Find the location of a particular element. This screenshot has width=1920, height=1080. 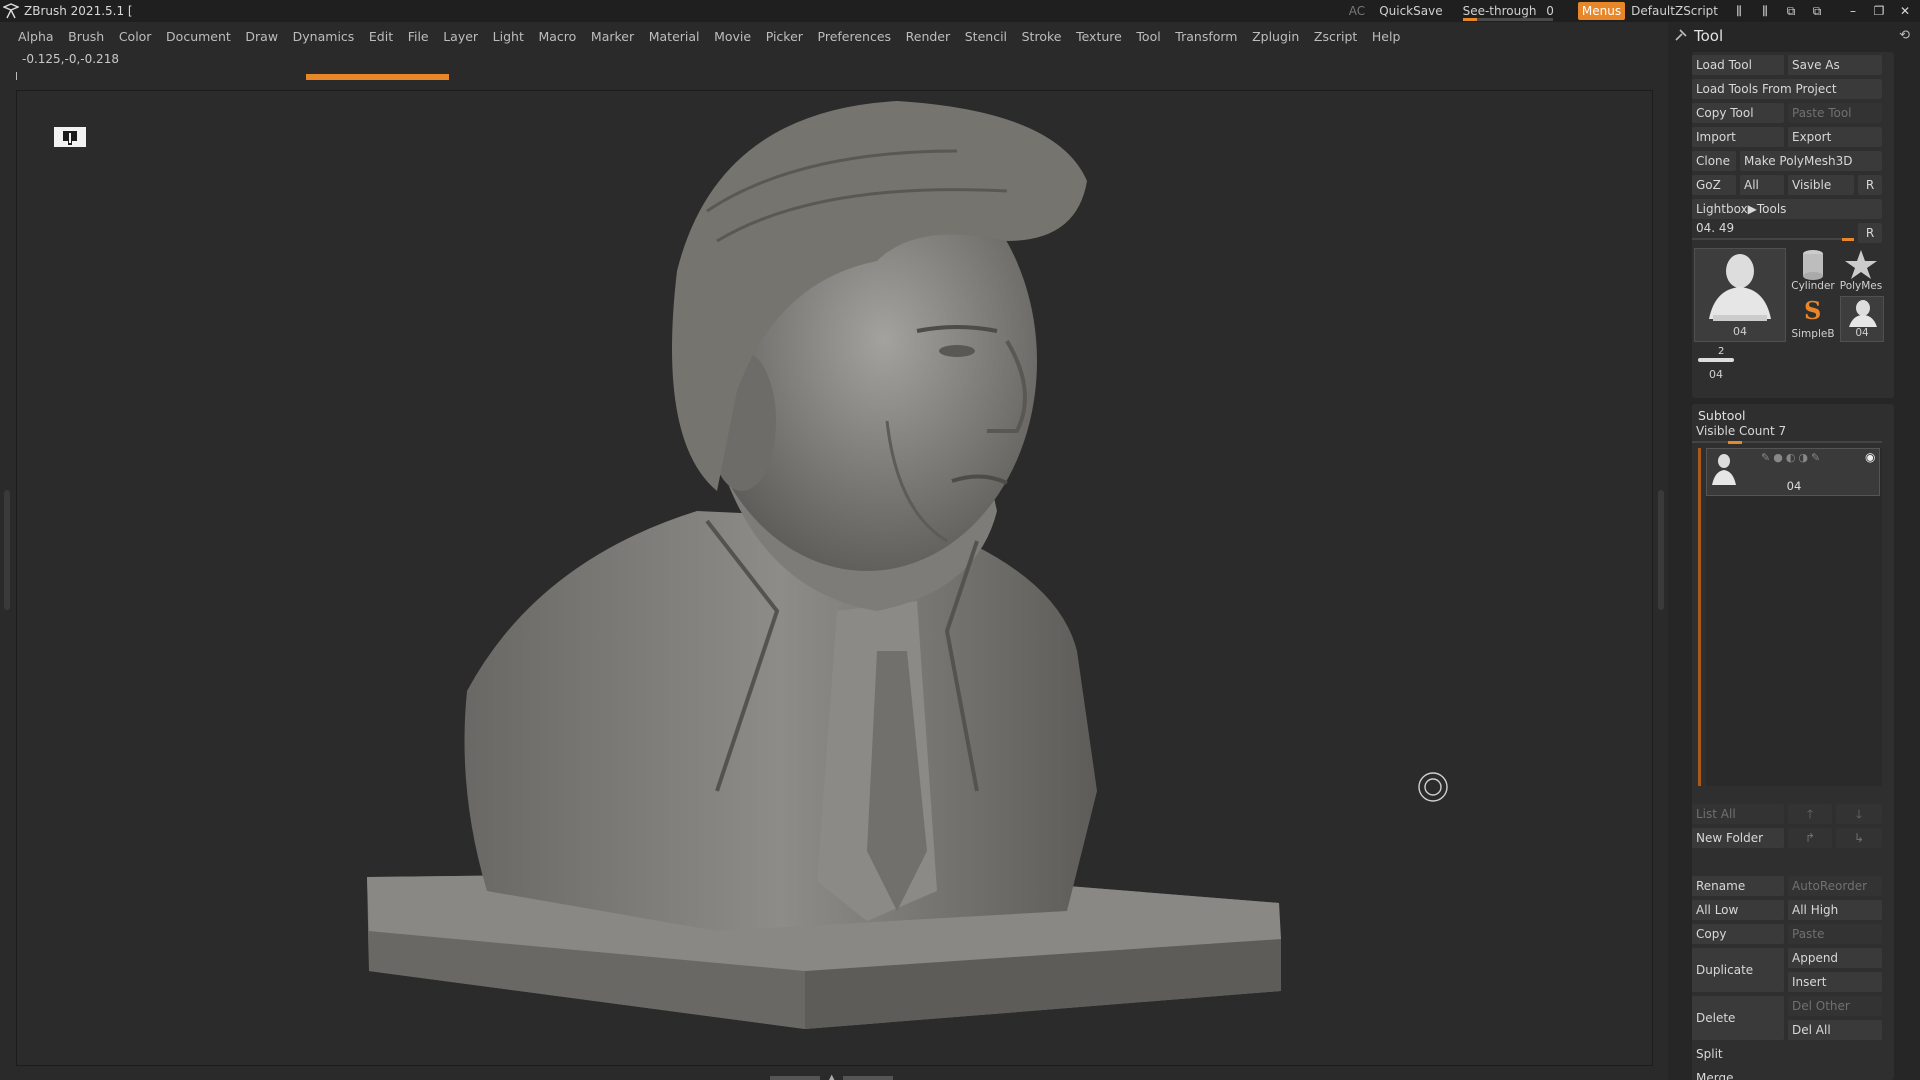

menu-texture: Texture is located at coordinates (1099, 36).